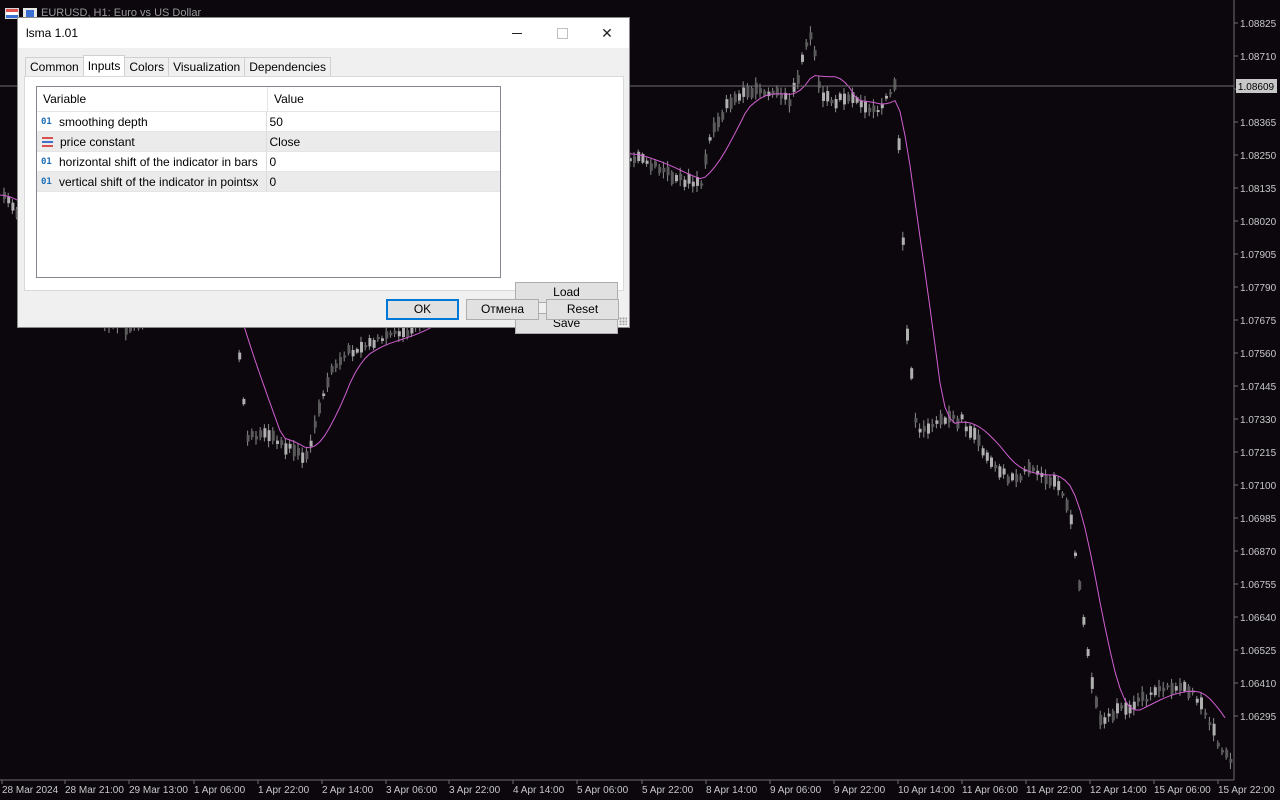 Image resolution: width=1280 pixels, height=800 pixels. What do you see at coordinates (46, 121) in the screenshot?
I see `integer-icon: 01` at bounding box center [46, 121].